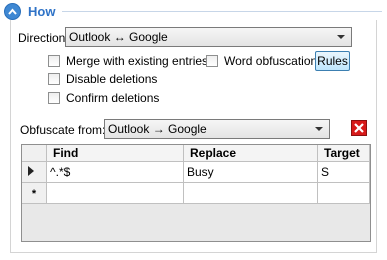 The height and width of the screenshot is (260, 387). Describe the element at coordinates (31, 171) in the screenshot. I see `current-row-arrow-icon` at that location.